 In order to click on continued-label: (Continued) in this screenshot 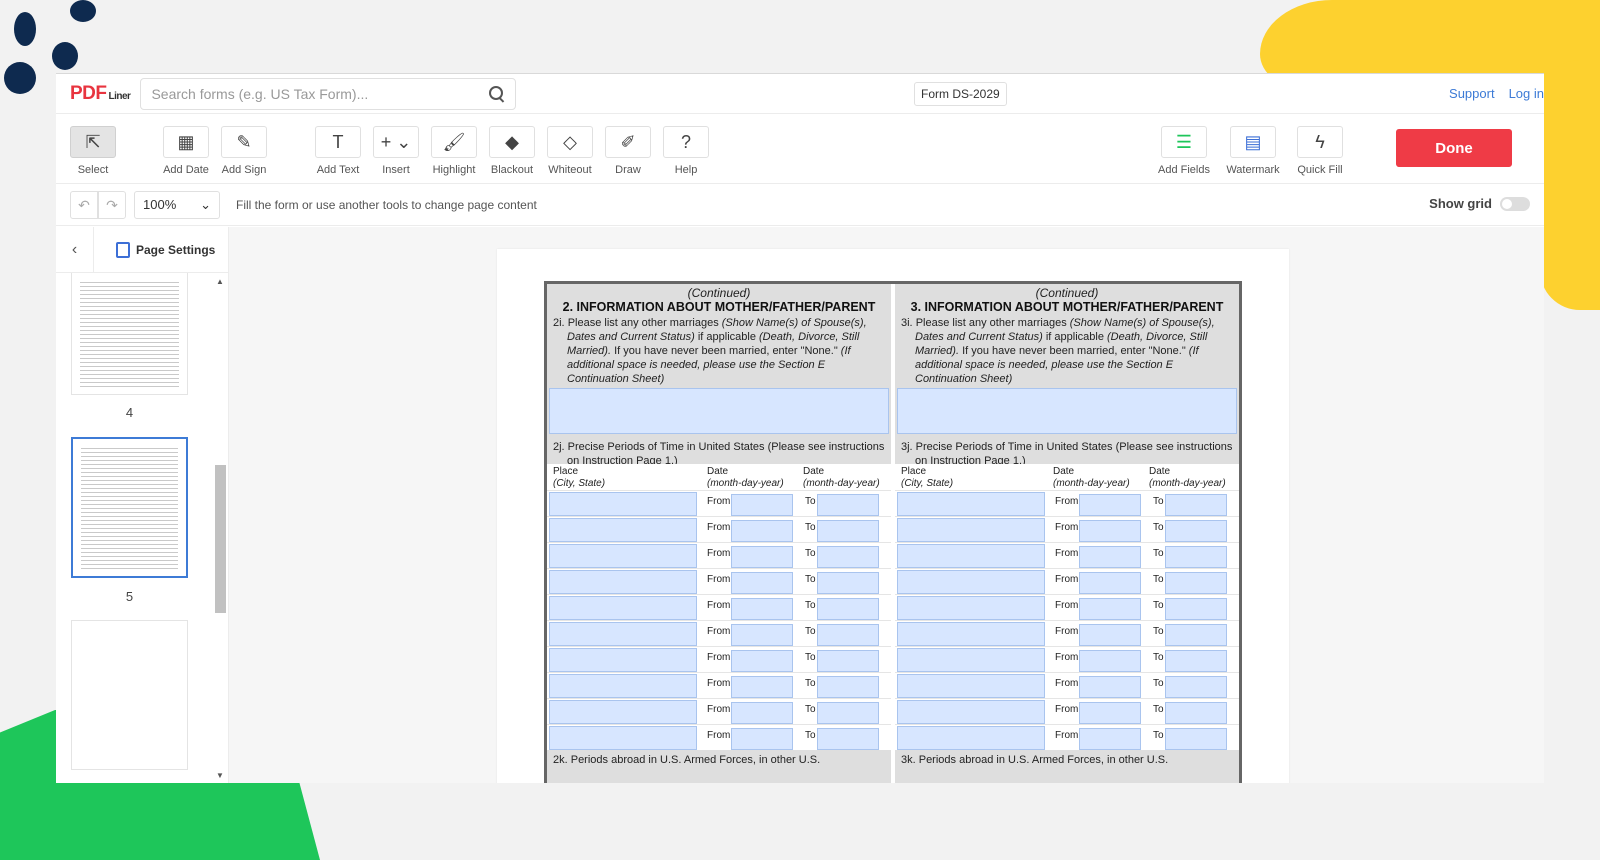, I will do `click(1067, 293)`.